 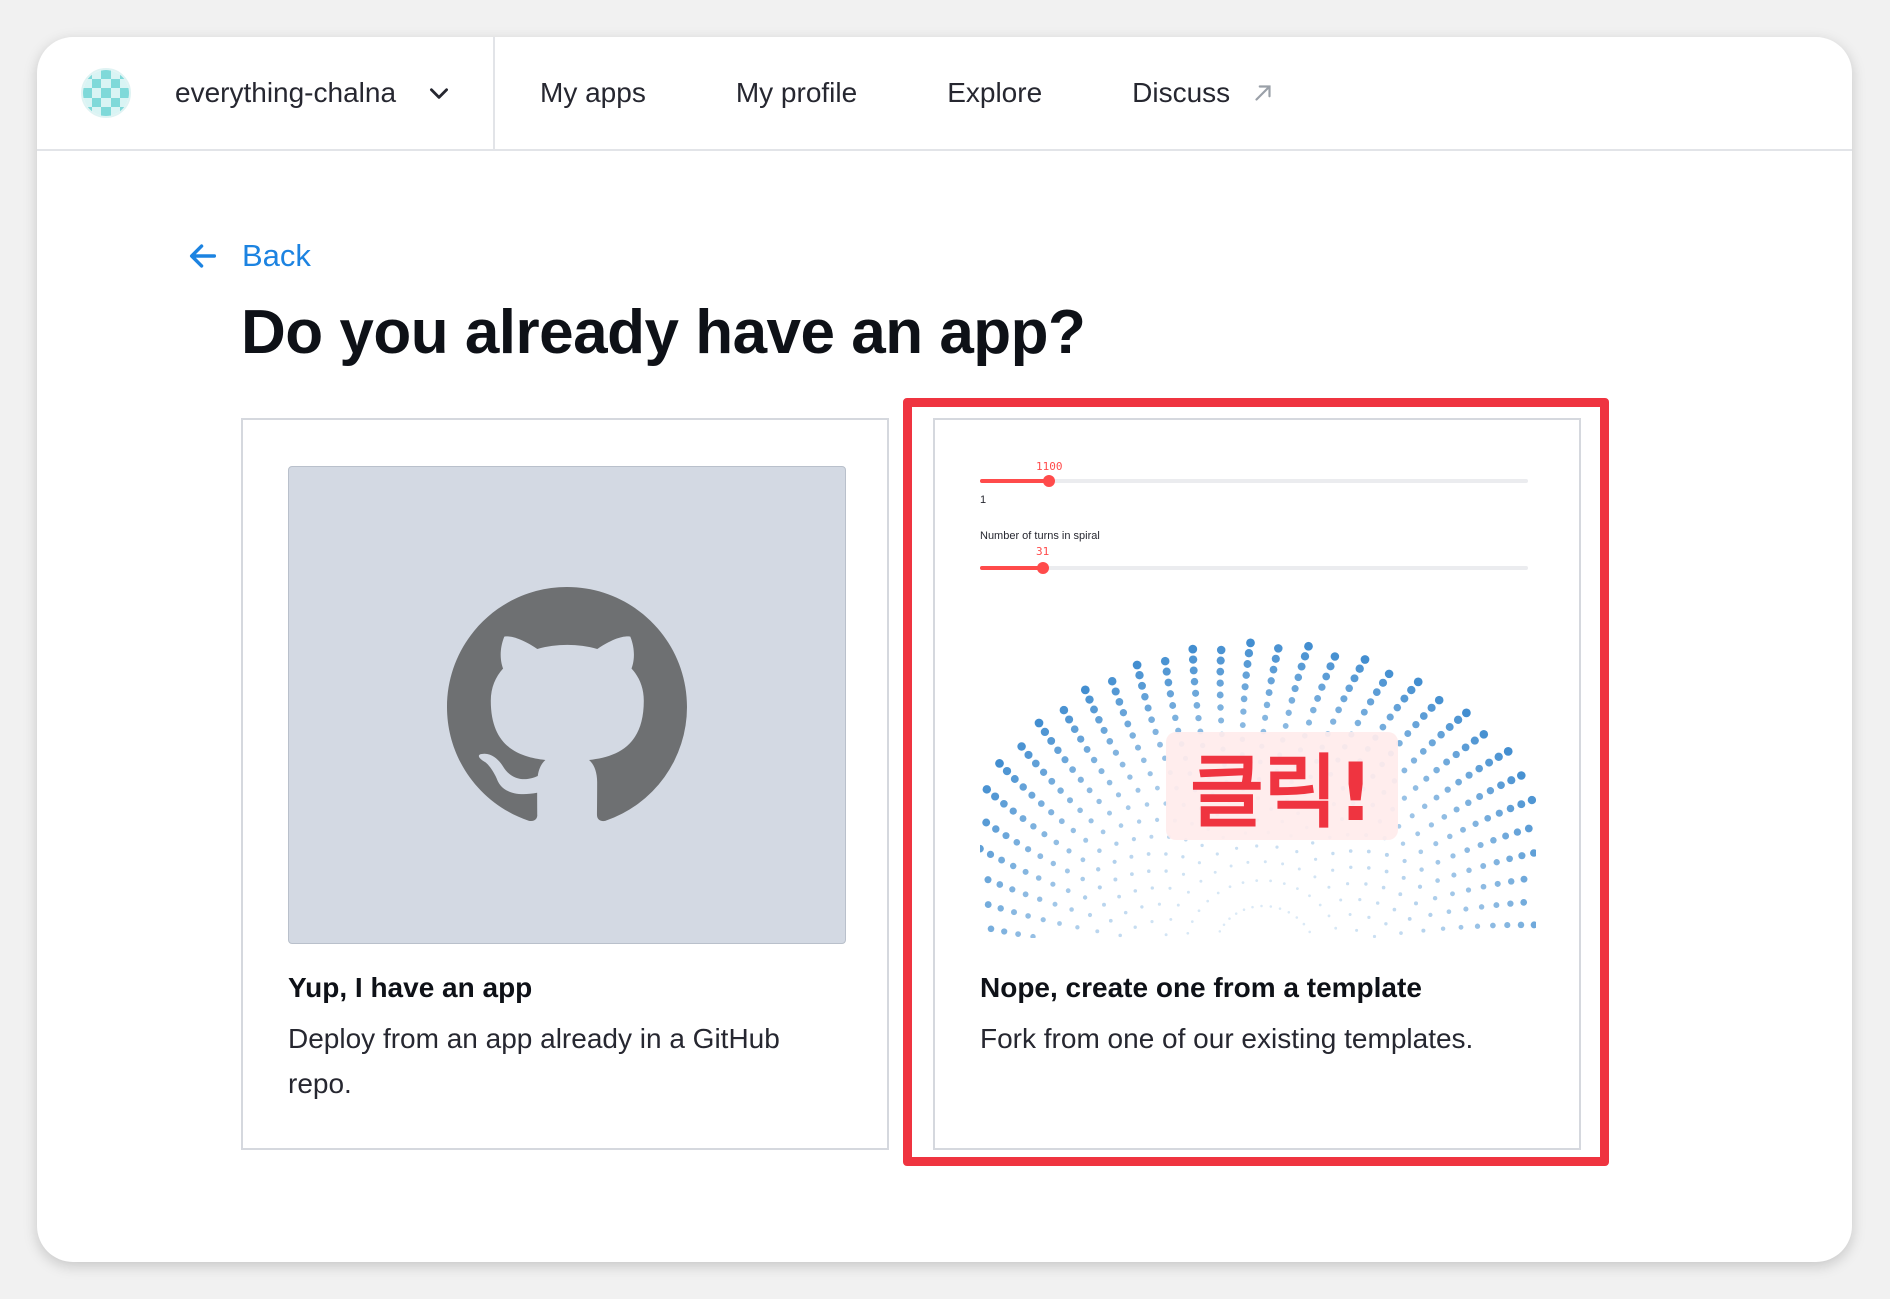 I want to click on nav-discuss: Discuss, so click(x=1204, y=93).